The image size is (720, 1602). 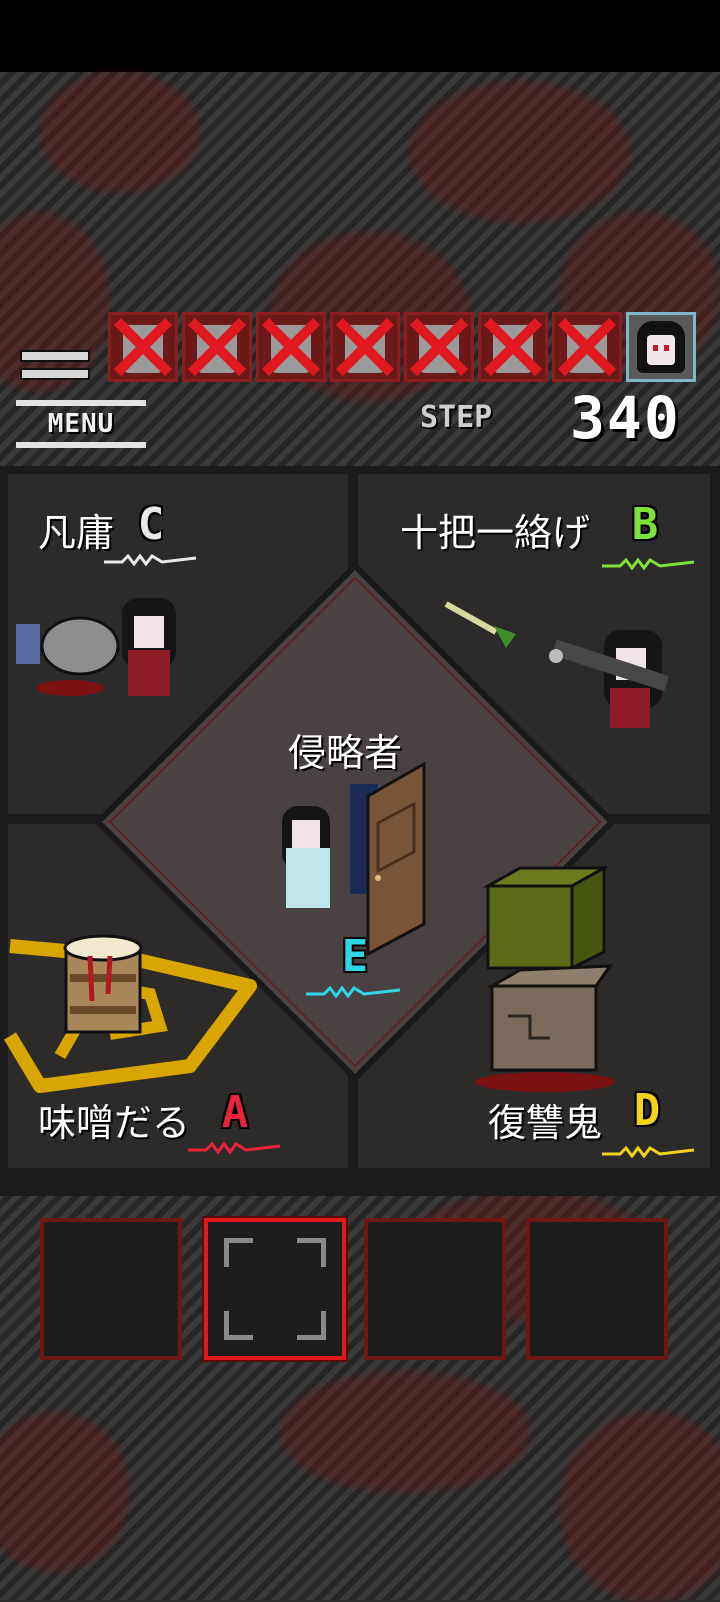 What do you see at coordinates (55, 356) in the screenshot?
I see `menu-icon` at bounding box center [55, 356].